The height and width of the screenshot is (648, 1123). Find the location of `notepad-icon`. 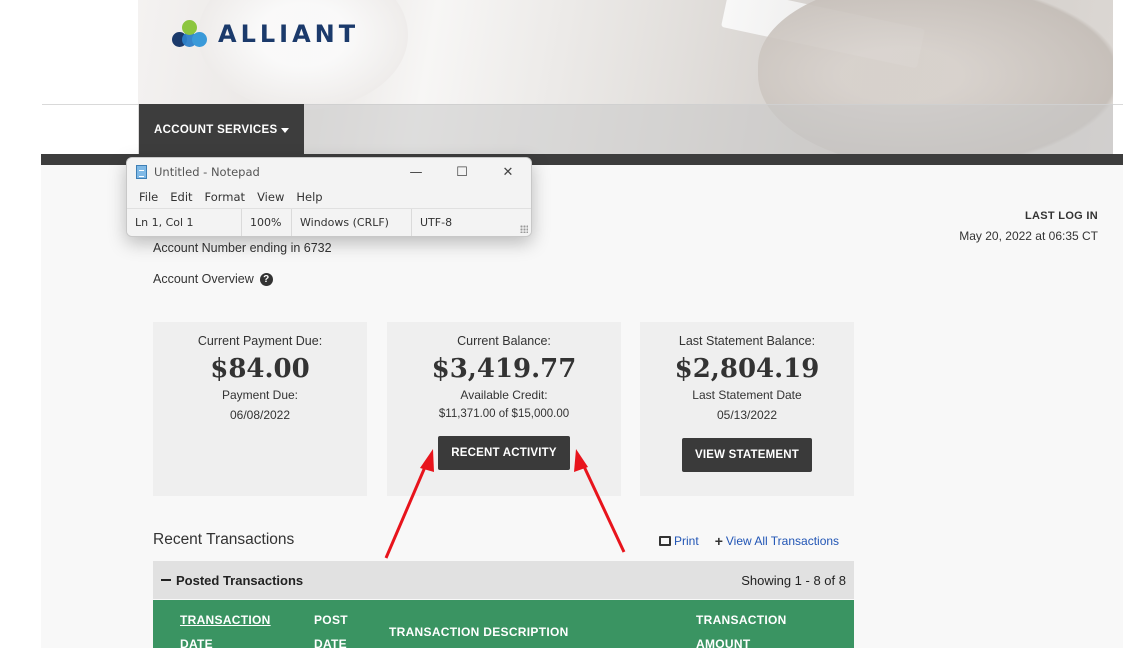

notepad-icon is located at coordinates (141, 172).